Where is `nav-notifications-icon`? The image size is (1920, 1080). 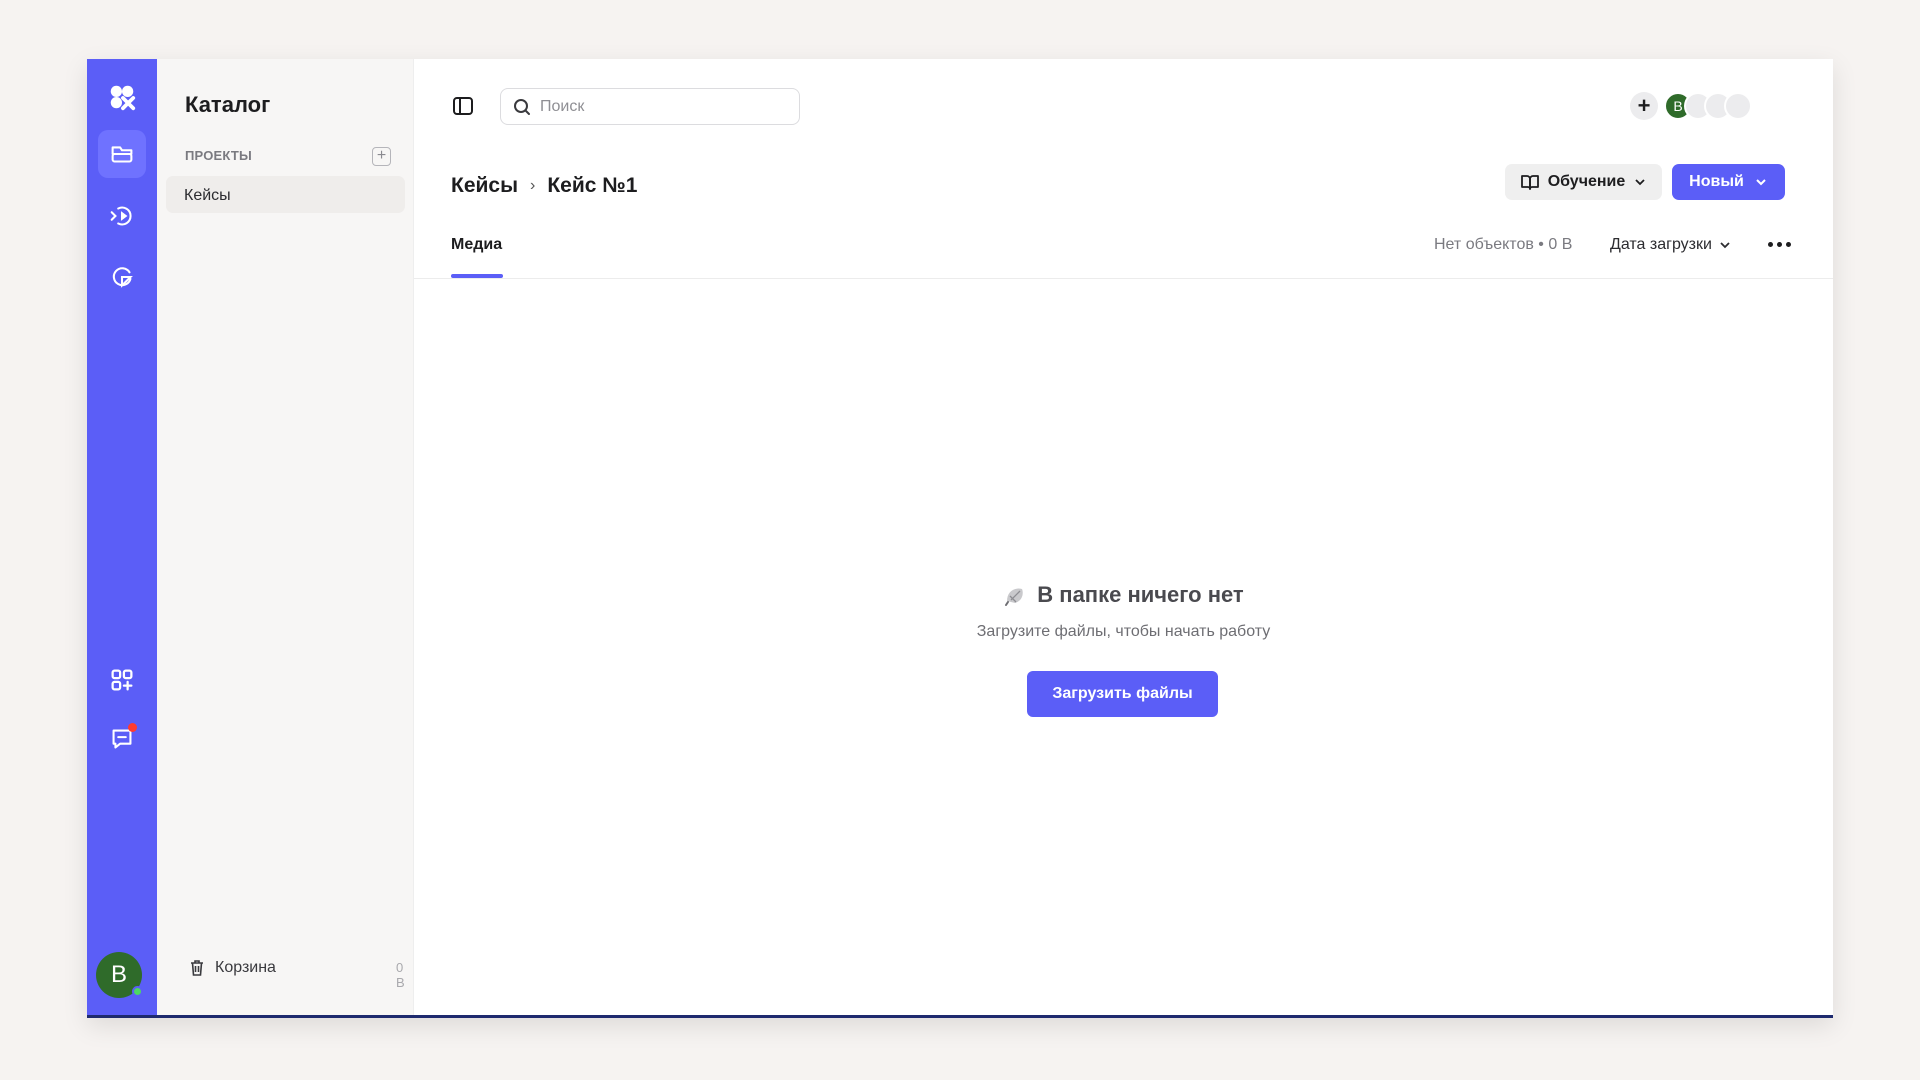 nav-notifications-icon is located at coordinates (122, 739).